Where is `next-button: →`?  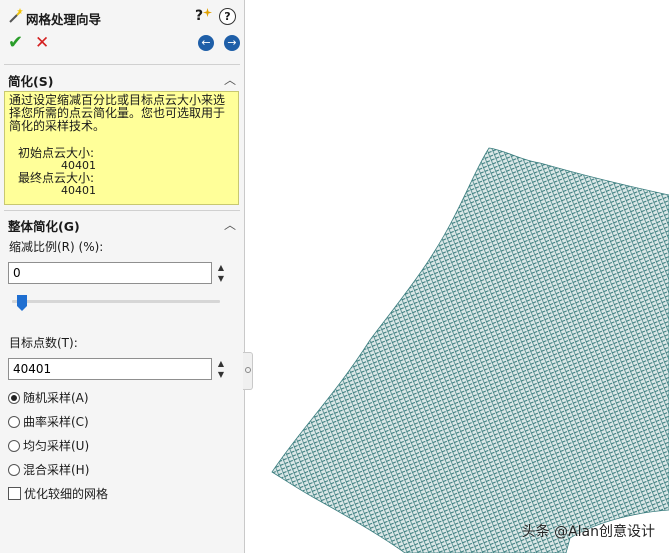
next-button: → is located at coordinates (232, 43).